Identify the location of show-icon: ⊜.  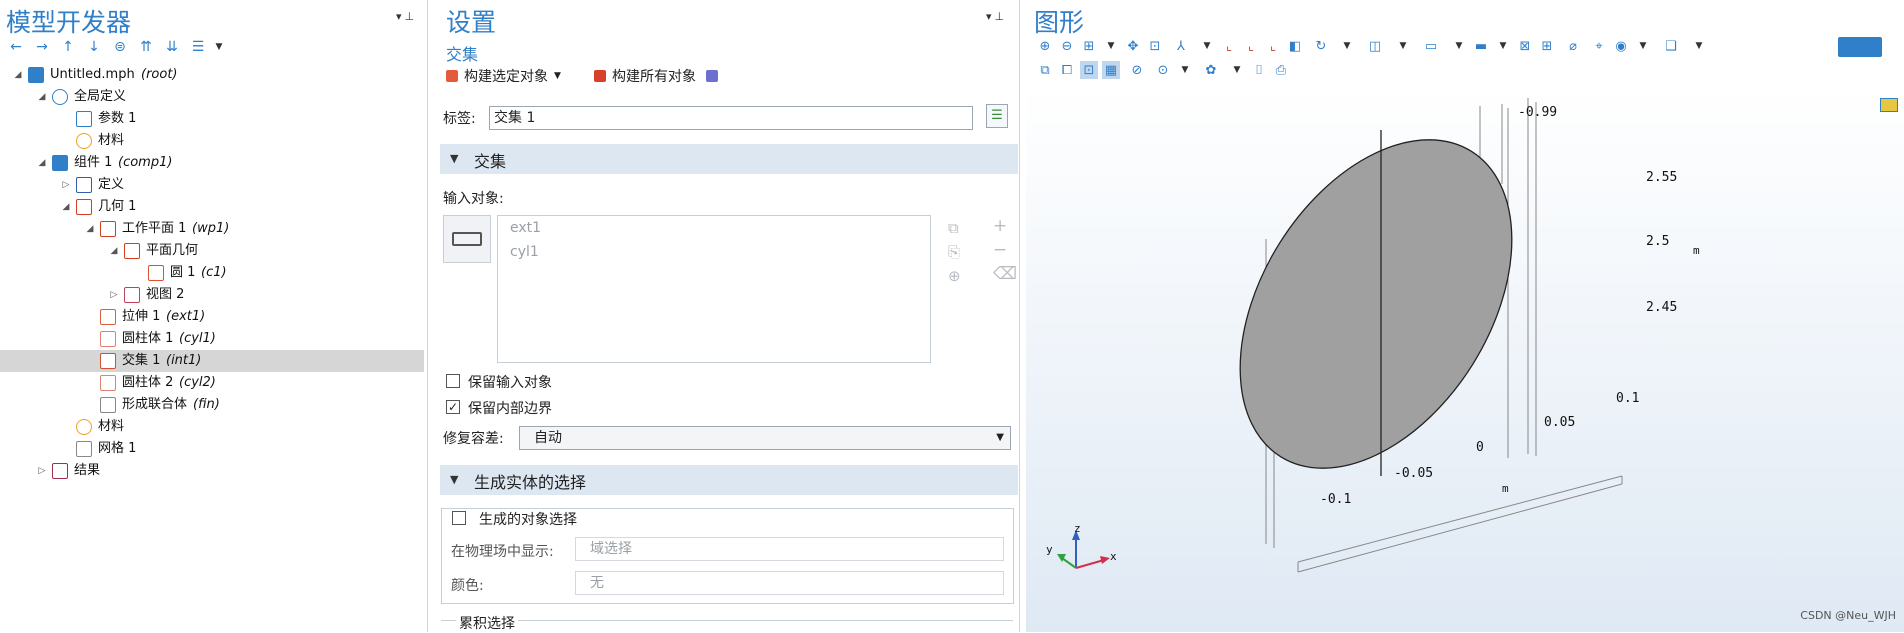
(120, 47).